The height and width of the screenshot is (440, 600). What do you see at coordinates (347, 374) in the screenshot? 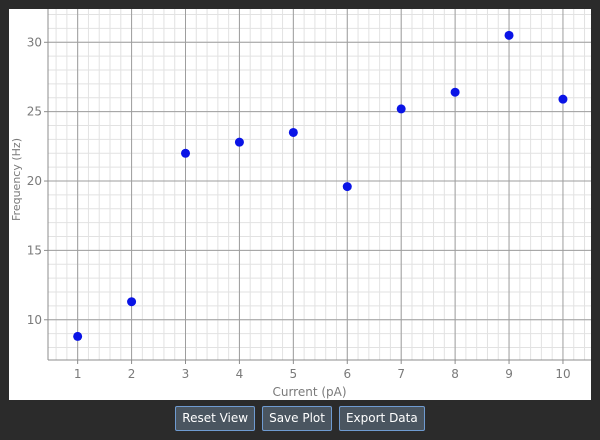
I see `x-tick-label: 6` at bounding box center [347, 374].